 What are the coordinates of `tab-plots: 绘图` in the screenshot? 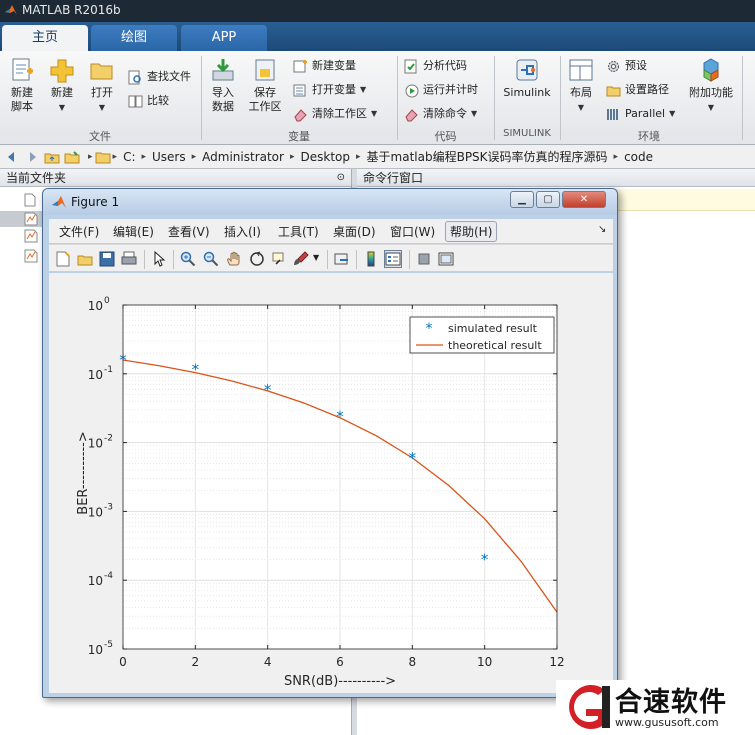 It's located at (134, 38).